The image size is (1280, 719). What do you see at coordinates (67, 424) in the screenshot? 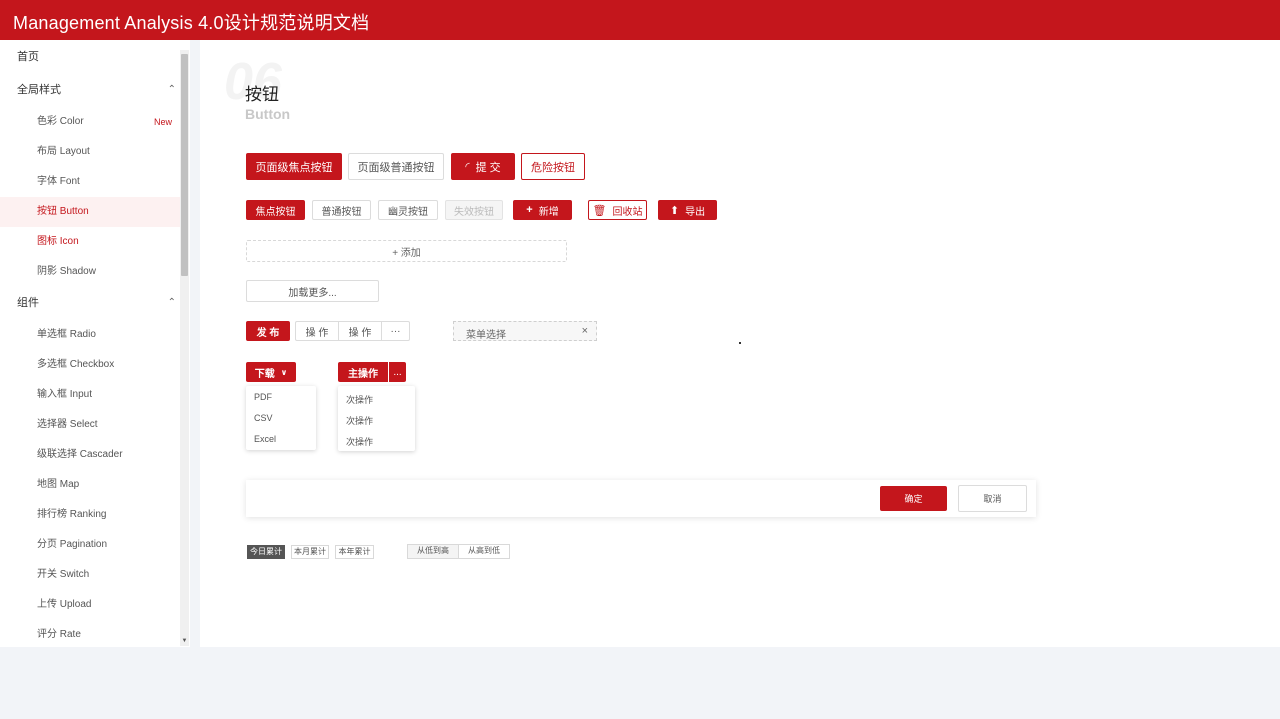
I see `sidebar-item-label: 选择器 Select` at bounding box center [67, 424].